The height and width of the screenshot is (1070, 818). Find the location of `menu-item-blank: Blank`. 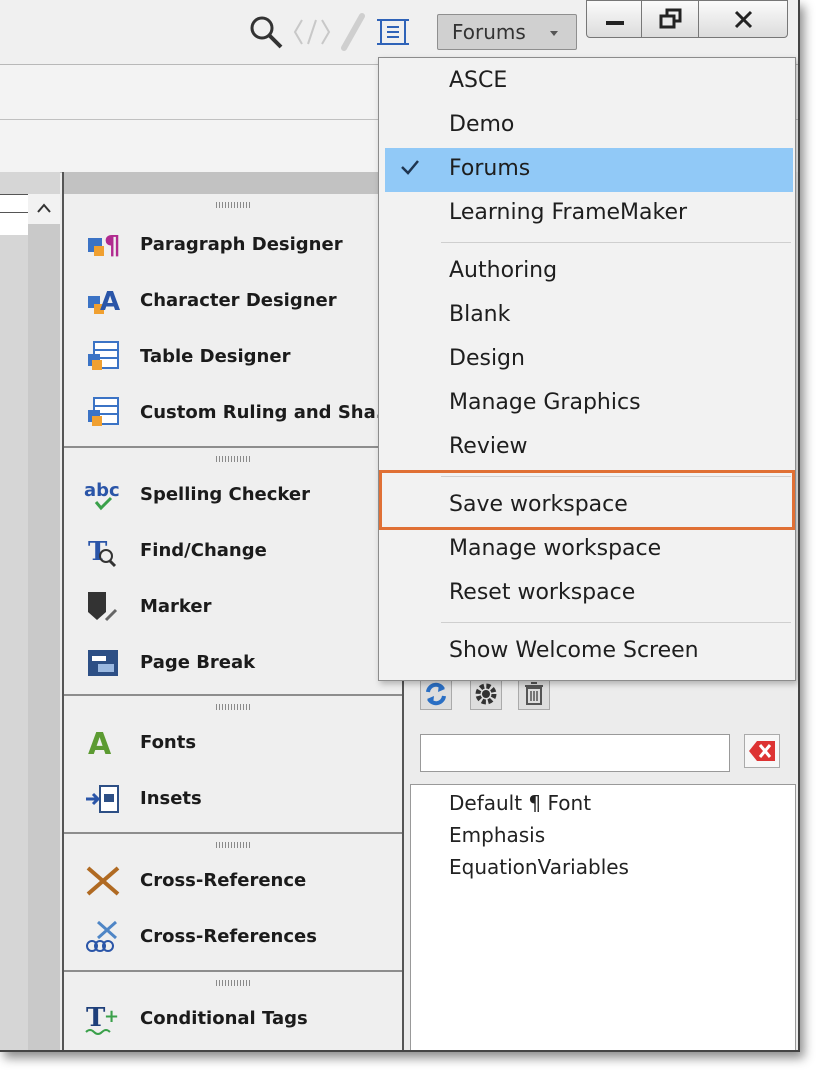

menu-item-blank: Blank is located at coordinates (589, 316).